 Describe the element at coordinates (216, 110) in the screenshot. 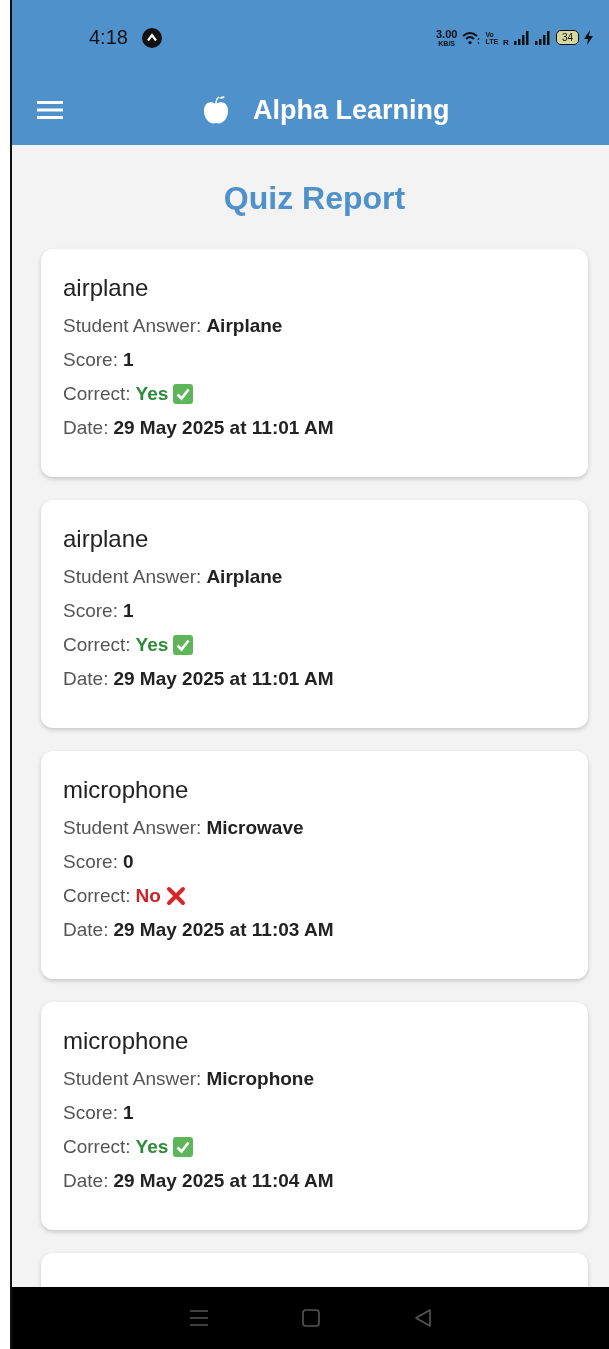

I see `apple-icon` at that location.